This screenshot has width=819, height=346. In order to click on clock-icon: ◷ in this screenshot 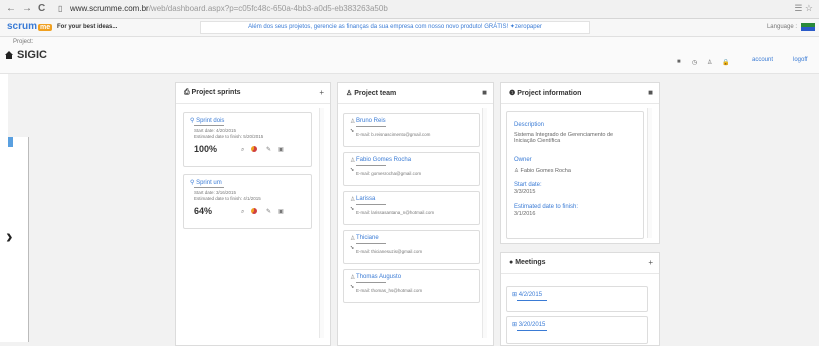, I will do `click(694, 62)`.